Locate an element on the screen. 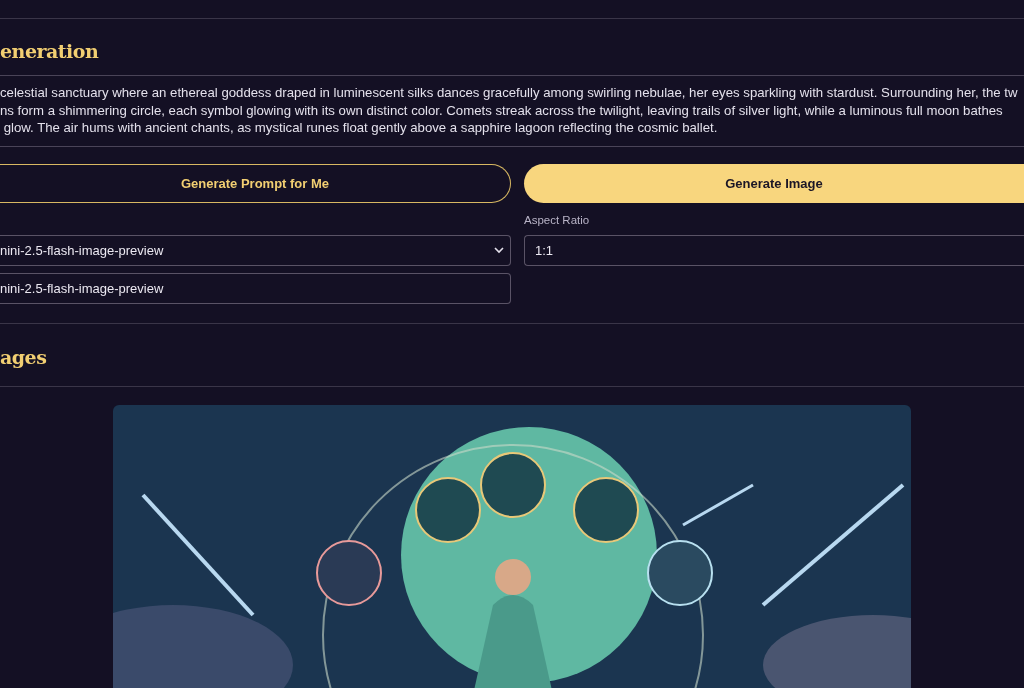 The height and width of the screenshot is (688, 1024). aspect-ratio-field: 1:1 is located at coordinates (774, 250).